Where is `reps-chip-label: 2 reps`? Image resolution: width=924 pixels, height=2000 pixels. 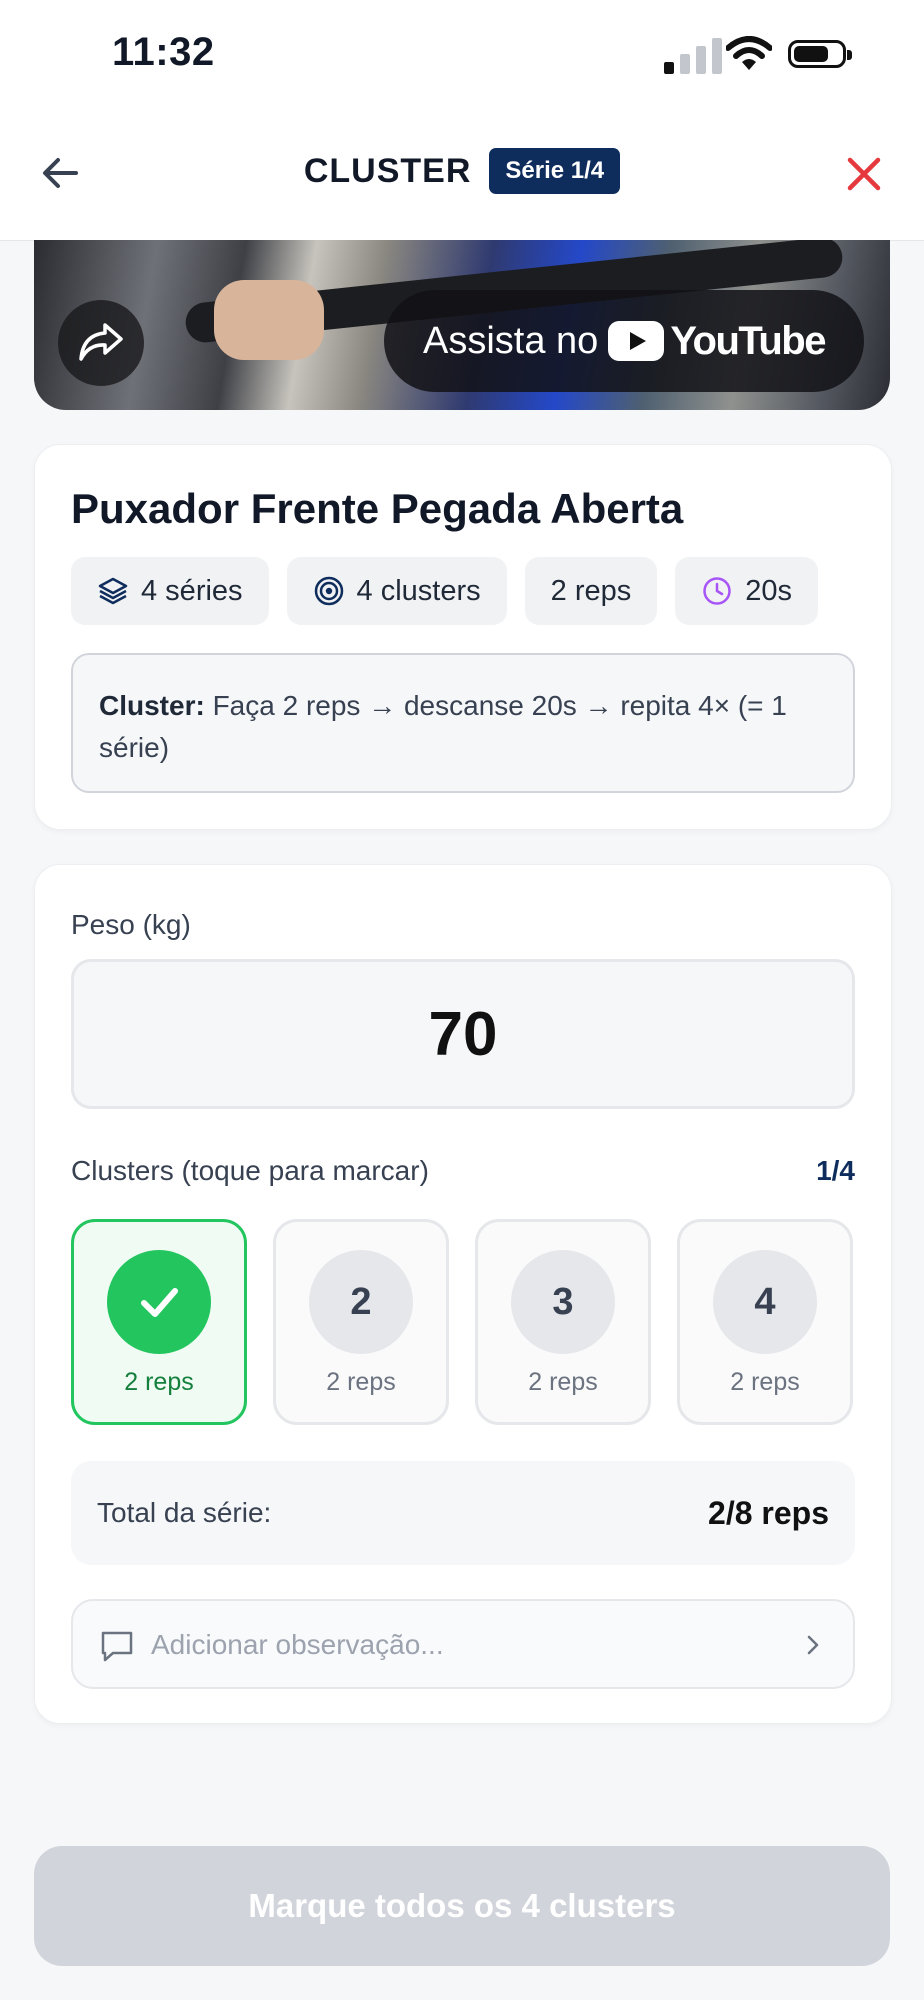 reps-chip-label: 2 reps is located at coordinates (591, 590).